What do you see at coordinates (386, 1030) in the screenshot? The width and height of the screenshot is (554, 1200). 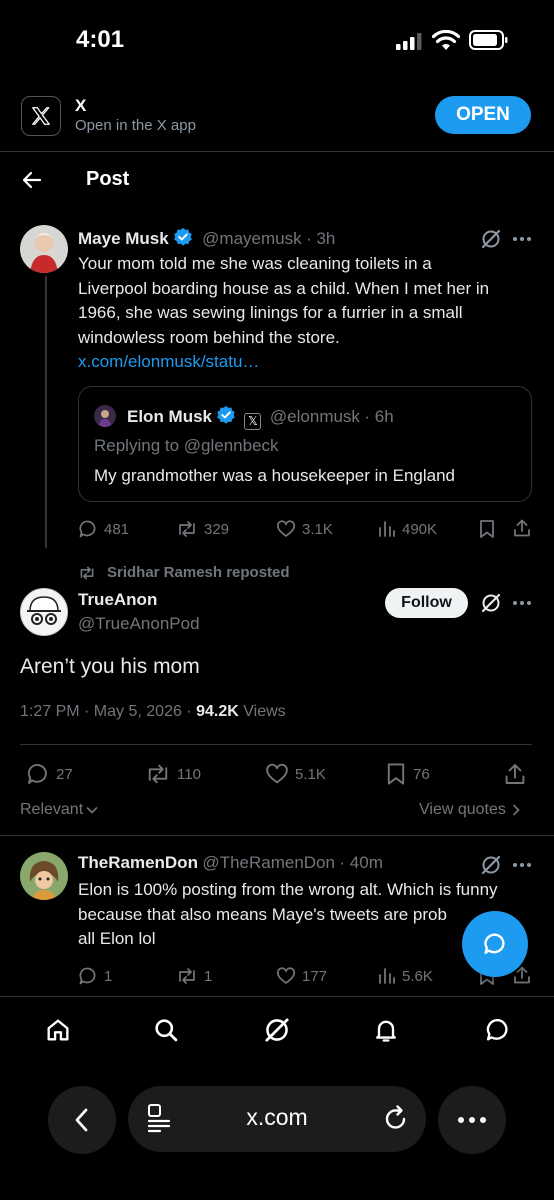 I see `notifications-icon` at bounding box center [386, 1030].